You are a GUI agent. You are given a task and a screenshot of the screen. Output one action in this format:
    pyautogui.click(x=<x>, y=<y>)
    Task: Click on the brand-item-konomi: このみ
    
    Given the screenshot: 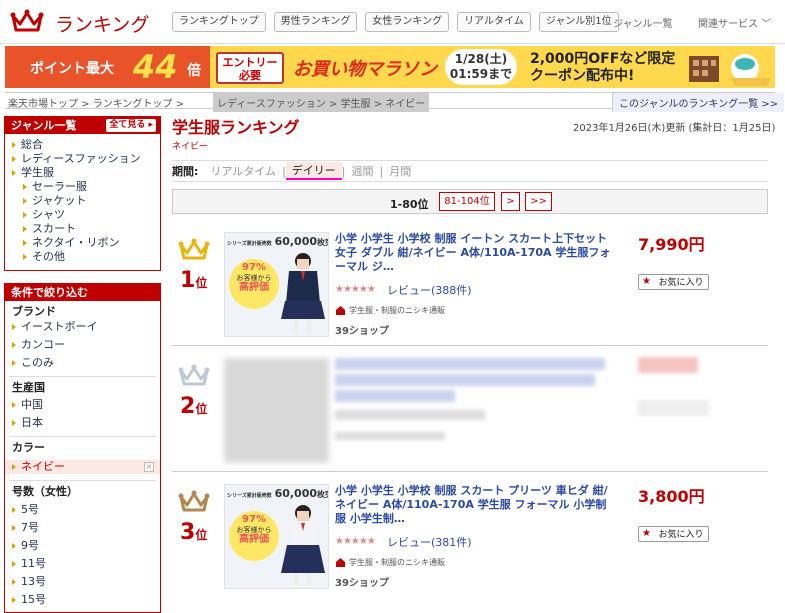 What is the action you would take?
    pyautogui.click(x=82, y=363)
    